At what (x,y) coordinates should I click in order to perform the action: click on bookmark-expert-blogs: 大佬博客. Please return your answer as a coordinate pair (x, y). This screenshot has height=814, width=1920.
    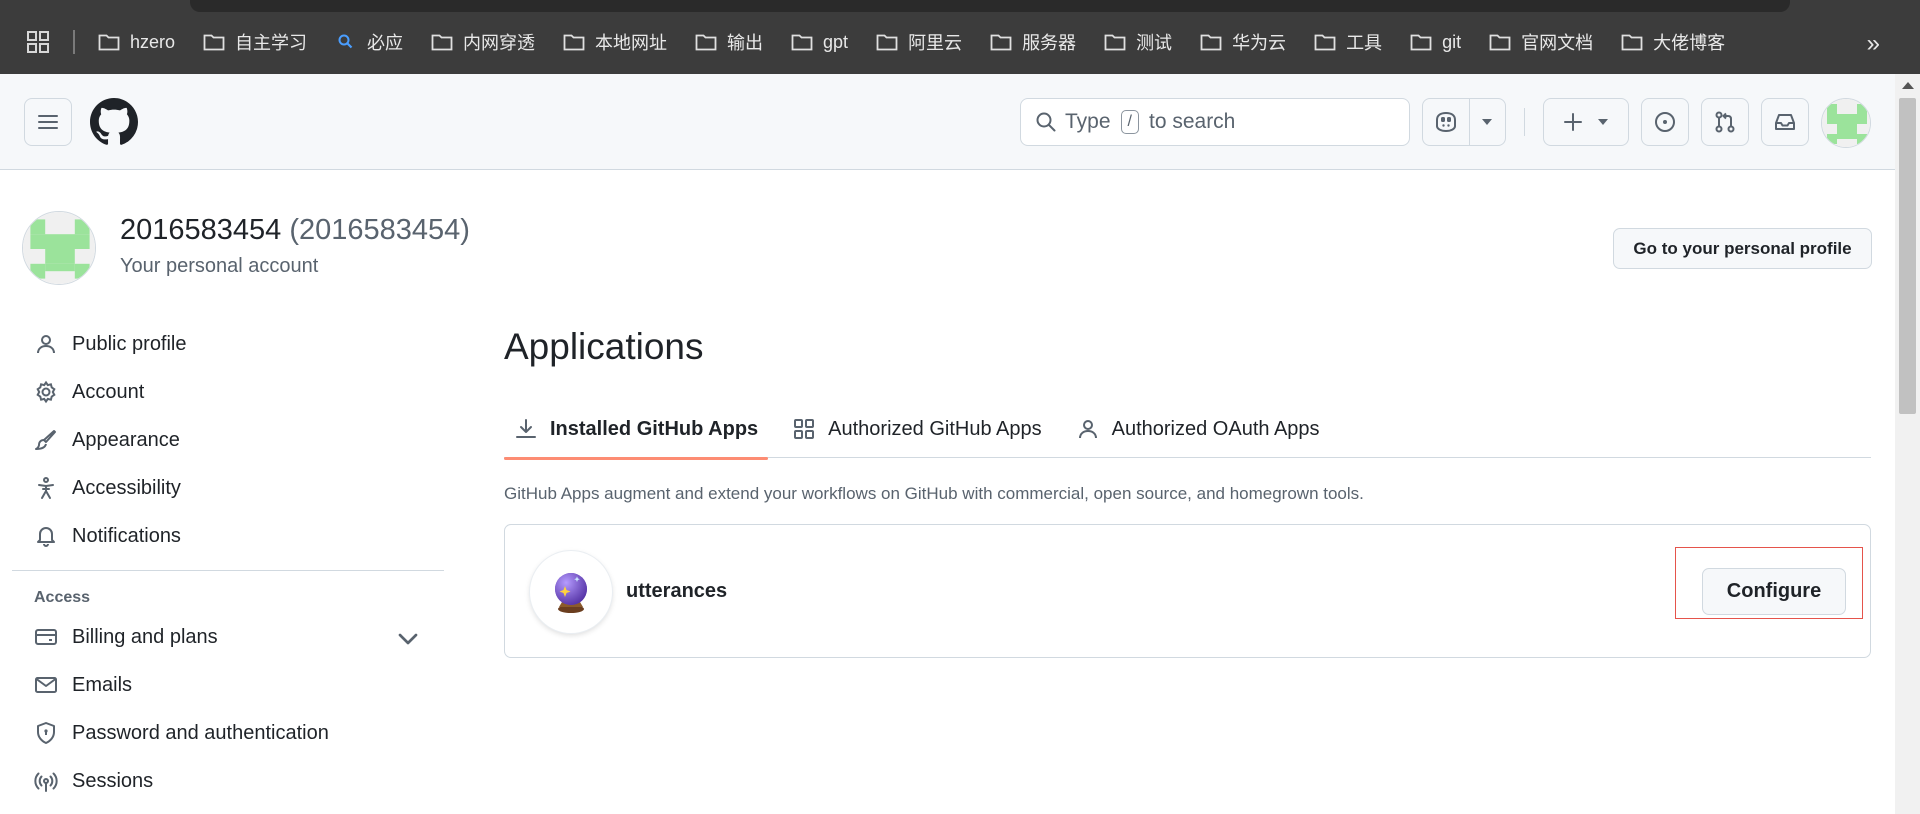
    Looking at the image, I should click on (1679, 42).